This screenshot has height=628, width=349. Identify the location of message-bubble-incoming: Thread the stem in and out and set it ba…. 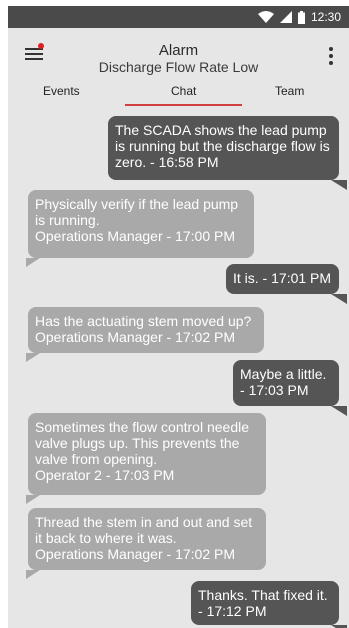
(146, 543).